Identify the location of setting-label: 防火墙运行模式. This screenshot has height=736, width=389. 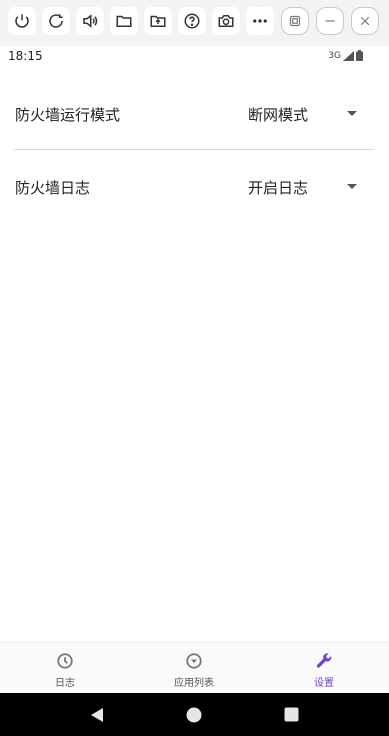
(68, 115).